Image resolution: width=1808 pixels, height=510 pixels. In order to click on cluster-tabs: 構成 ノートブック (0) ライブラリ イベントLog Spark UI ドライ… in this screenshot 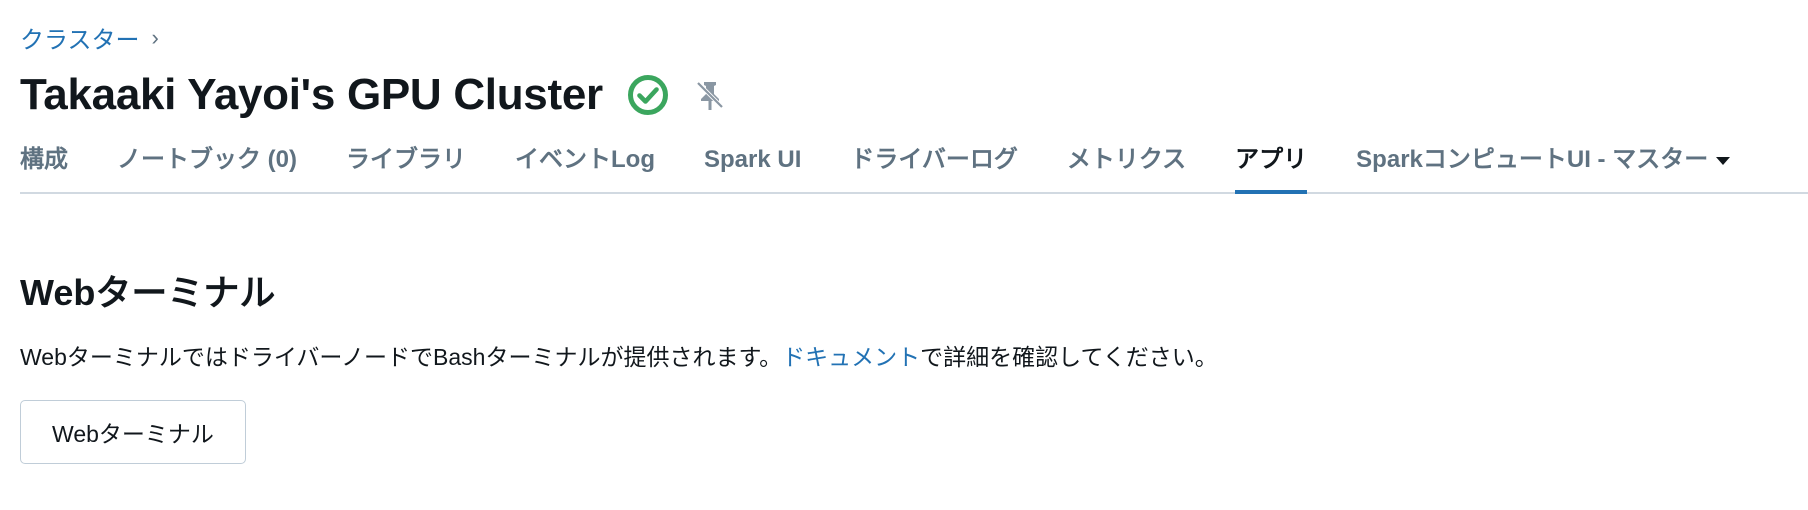, I will do `click(914, 167)`.